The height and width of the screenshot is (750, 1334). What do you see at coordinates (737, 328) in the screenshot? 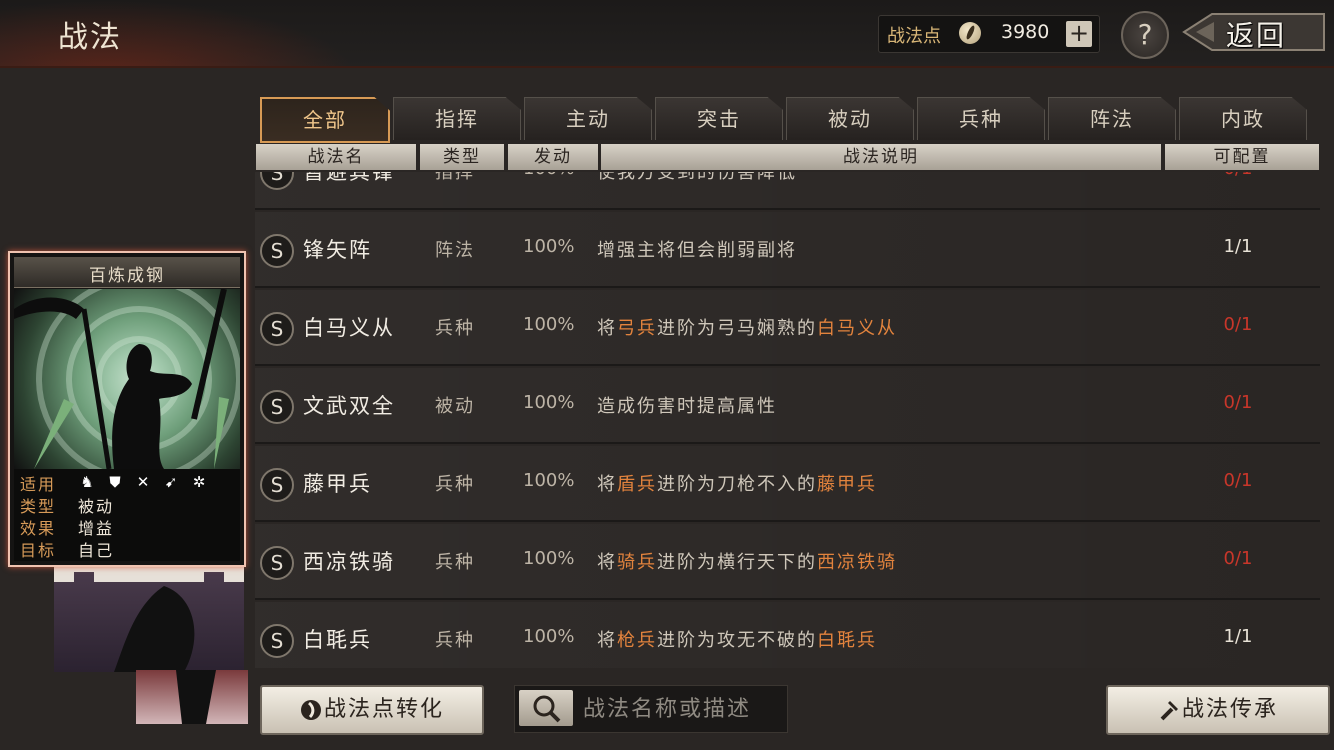
I see `description-text: 进阶为弓马娴熟的` at bounding box center [737, 328].